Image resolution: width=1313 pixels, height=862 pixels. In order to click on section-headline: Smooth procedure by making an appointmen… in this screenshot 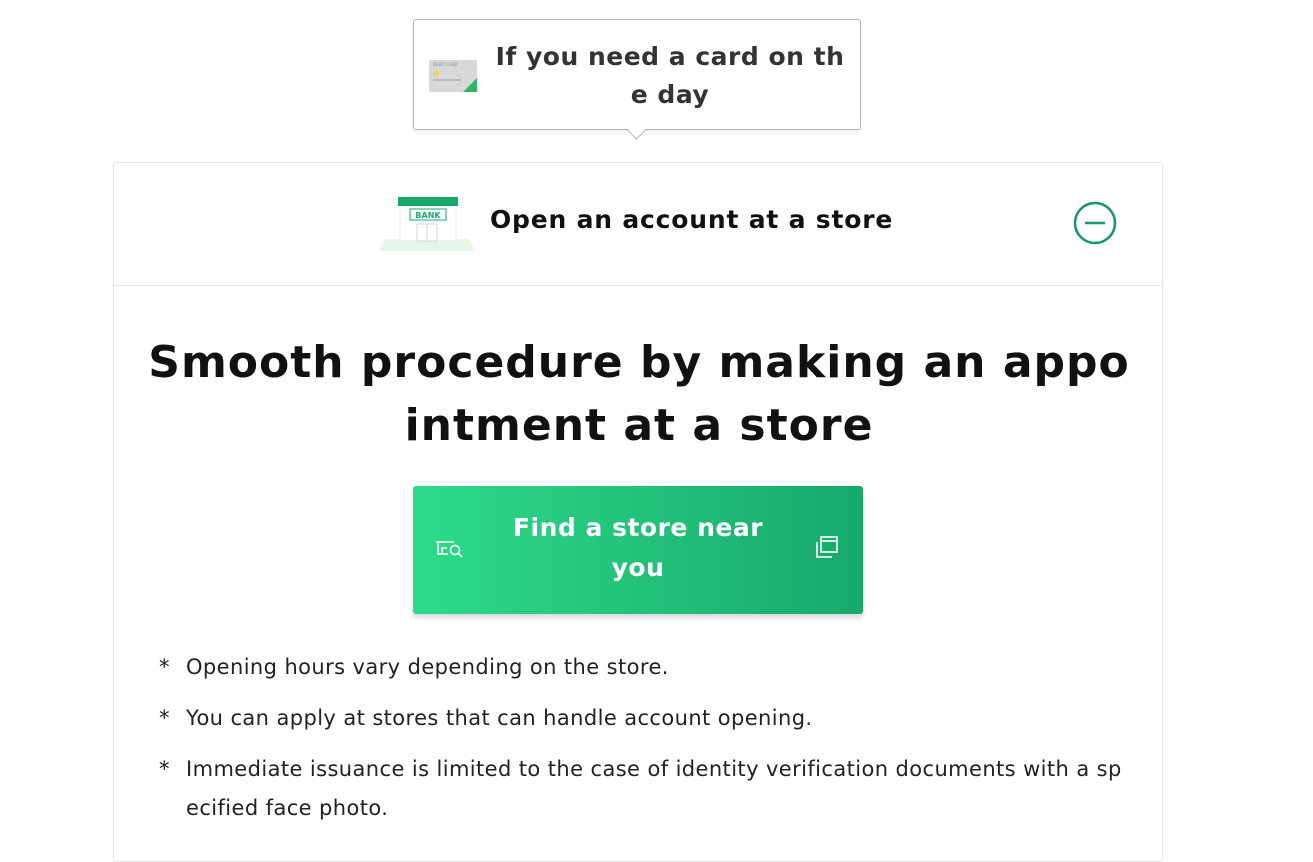, I will do `click(639, 394)`.